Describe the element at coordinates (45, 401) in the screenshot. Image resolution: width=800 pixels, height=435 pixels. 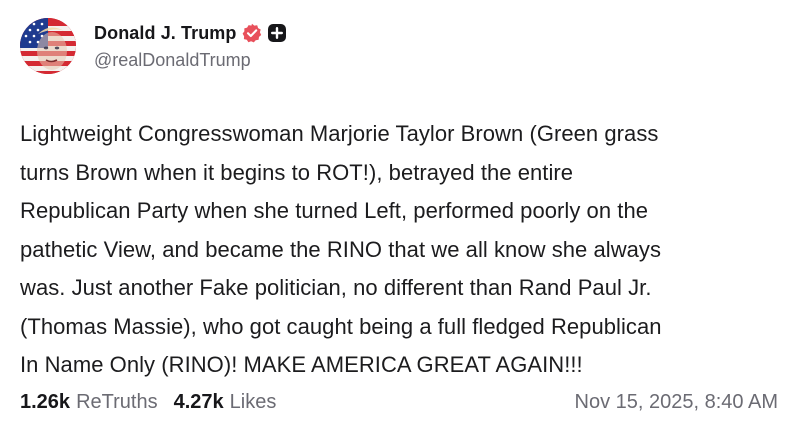
I see `retruths-count: 1.26k` at that location.